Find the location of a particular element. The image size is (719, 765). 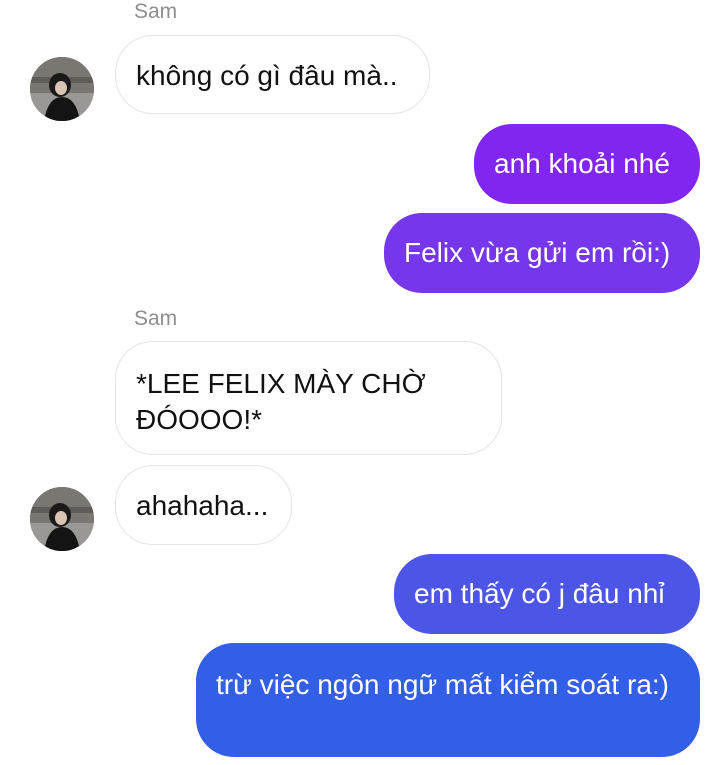

message-bubble-outgoing: trừ việc ngôn ngữ mất kiểm soát ra:) is located at coordinates (448, 700).